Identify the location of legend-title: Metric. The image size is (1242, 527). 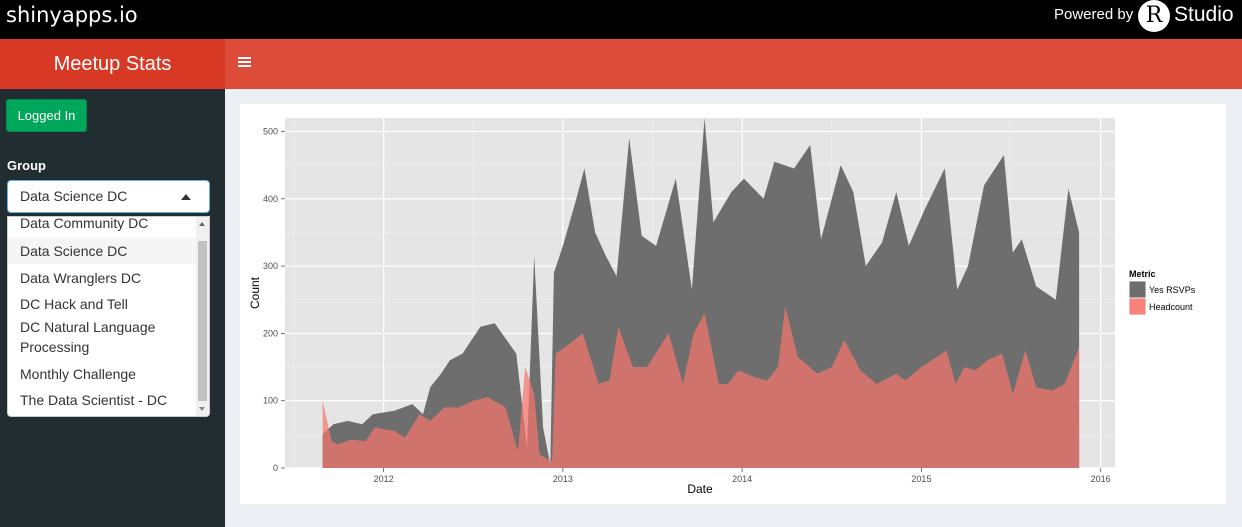
(1142, 274).